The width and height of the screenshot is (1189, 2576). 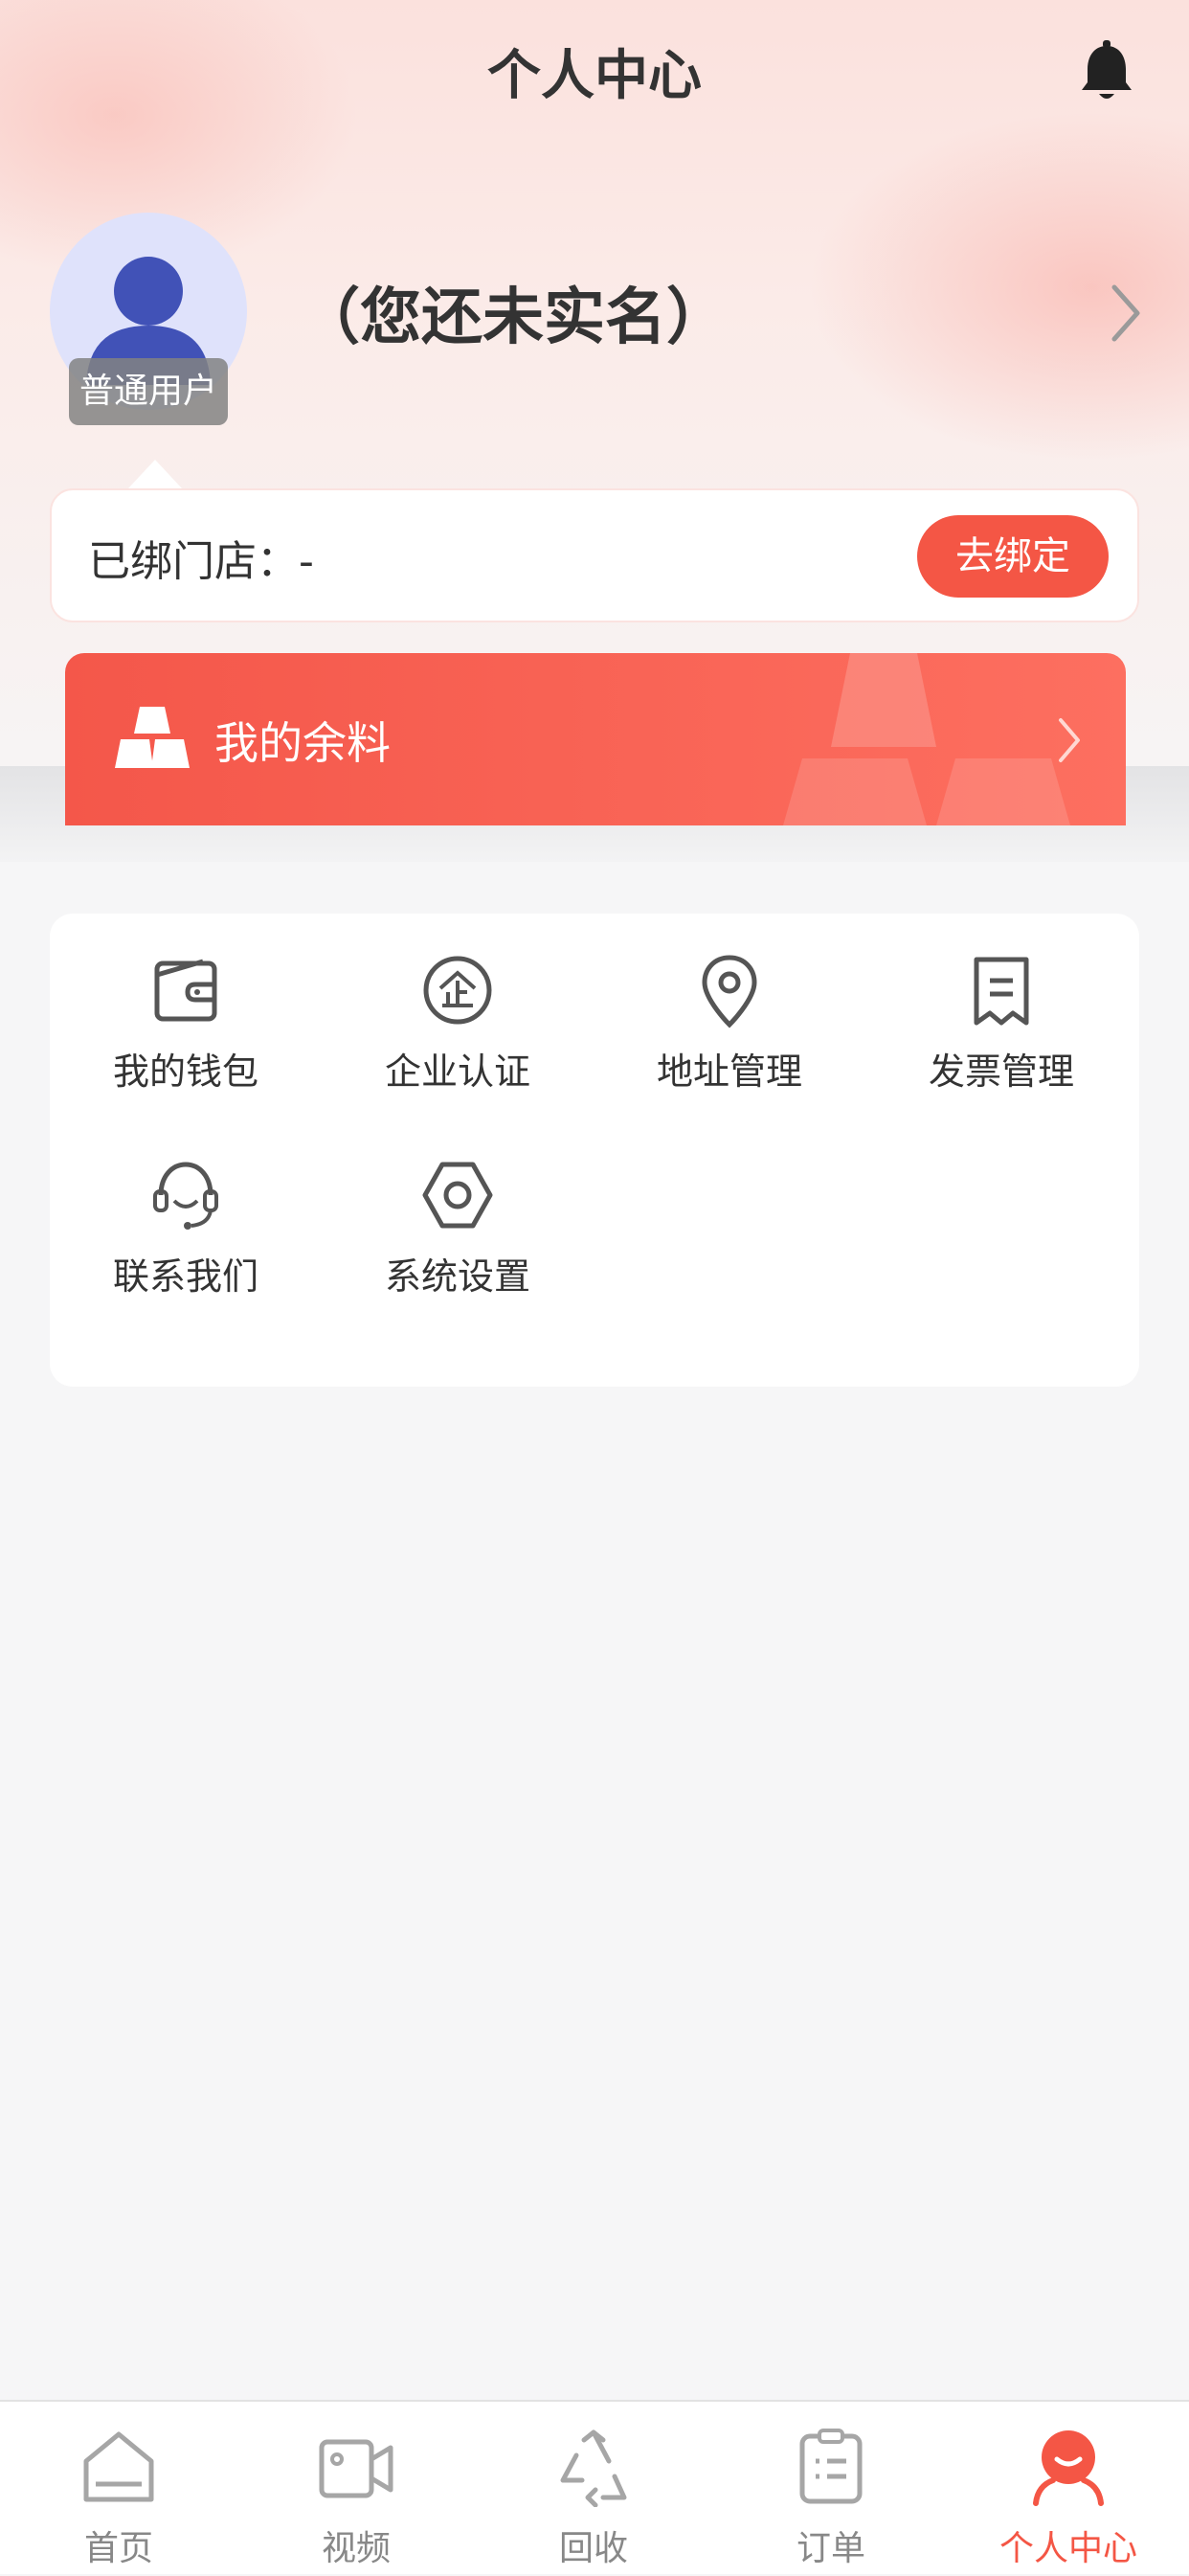 I want to click on tab-label: 回收, so click(x=593, y=2548).